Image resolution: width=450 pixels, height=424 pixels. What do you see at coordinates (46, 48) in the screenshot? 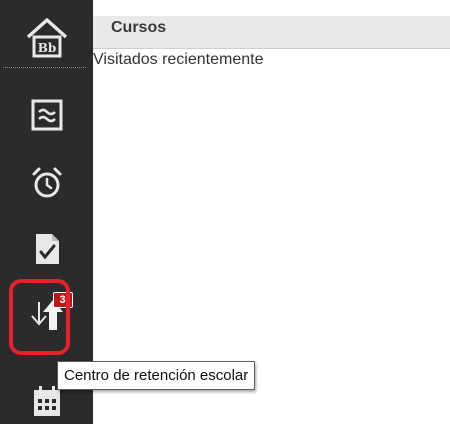
I see `home-bb-label: Bb` at bounding box center [46, 48].